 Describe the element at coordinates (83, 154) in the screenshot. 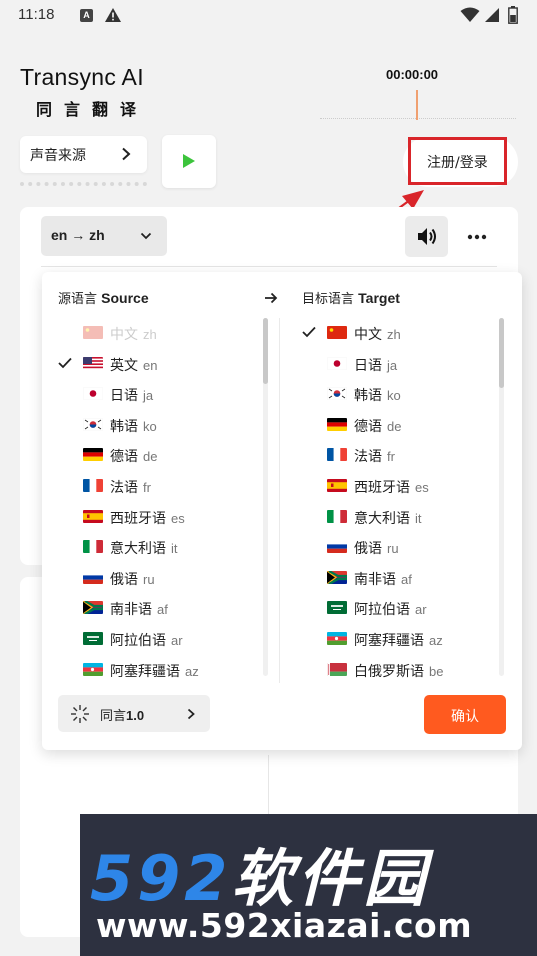

I see `audio-source-button: 声音来源` at that location.